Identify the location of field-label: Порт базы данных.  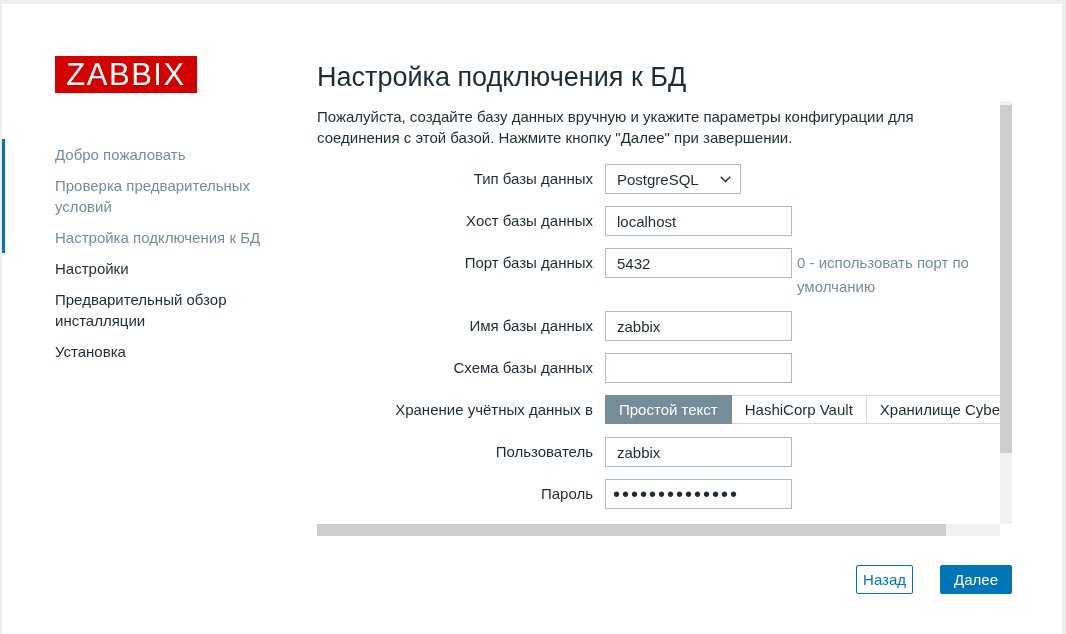
(528, 263).